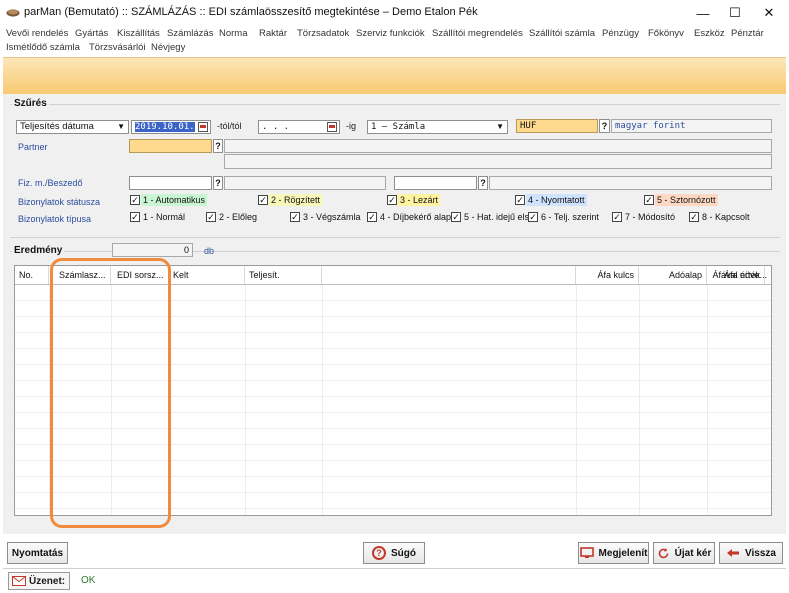  What do you see at coordinates (43, 47) in the screenshot?
I see `menu-ismetlodo-szamla: Ismétlődő számla` at bounding box center [43, 47].